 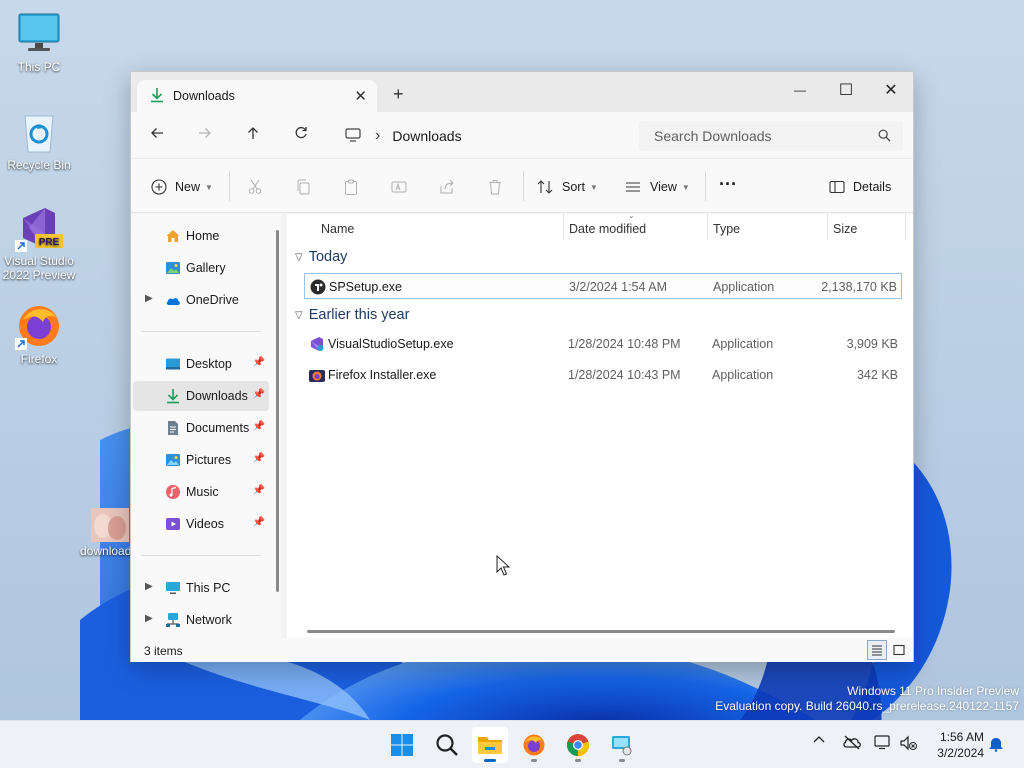 I want to click on notification-bell-icon, so click(x=996, y=745).